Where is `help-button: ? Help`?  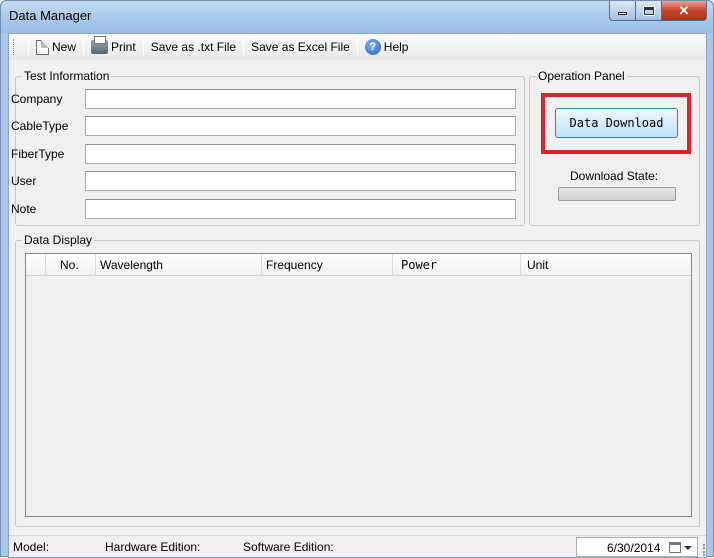
help-button: ? Help is located at coordinates (387, 47).